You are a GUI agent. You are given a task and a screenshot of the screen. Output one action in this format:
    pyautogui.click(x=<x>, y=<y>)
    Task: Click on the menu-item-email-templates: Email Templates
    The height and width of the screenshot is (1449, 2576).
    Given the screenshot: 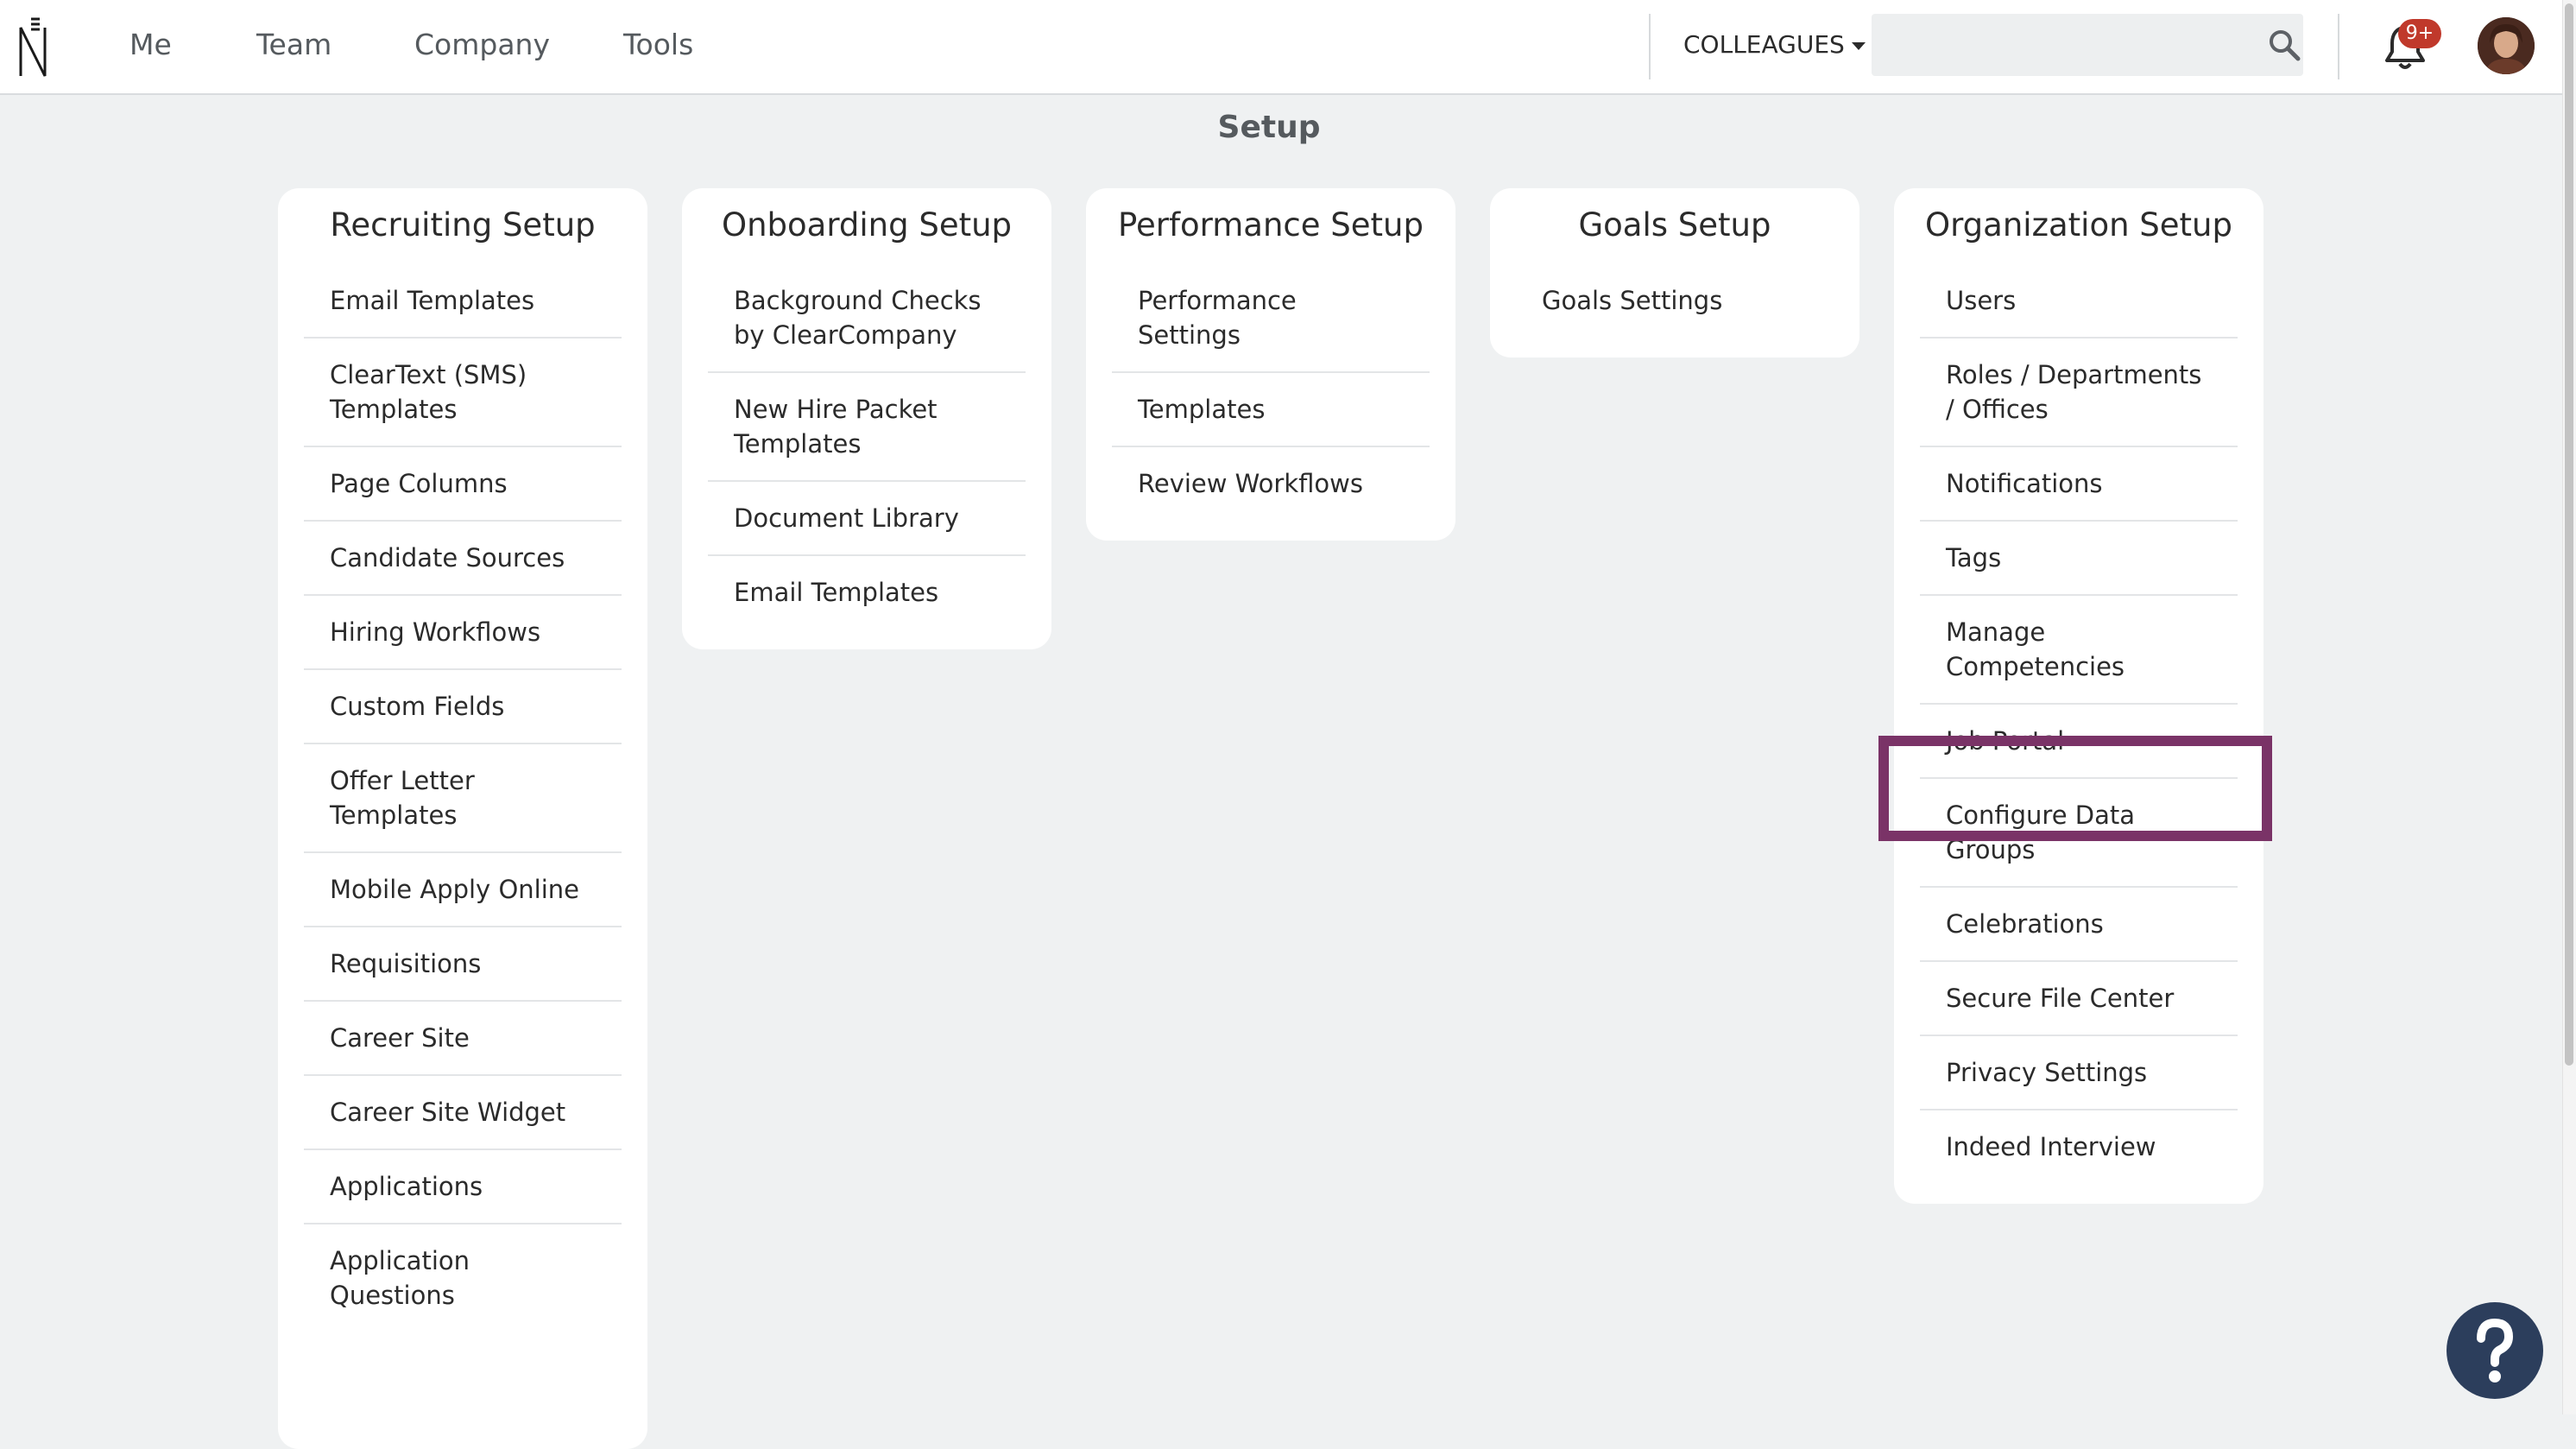 What is the action you would take?
    pyautogui.click(x=463, y=301)
    